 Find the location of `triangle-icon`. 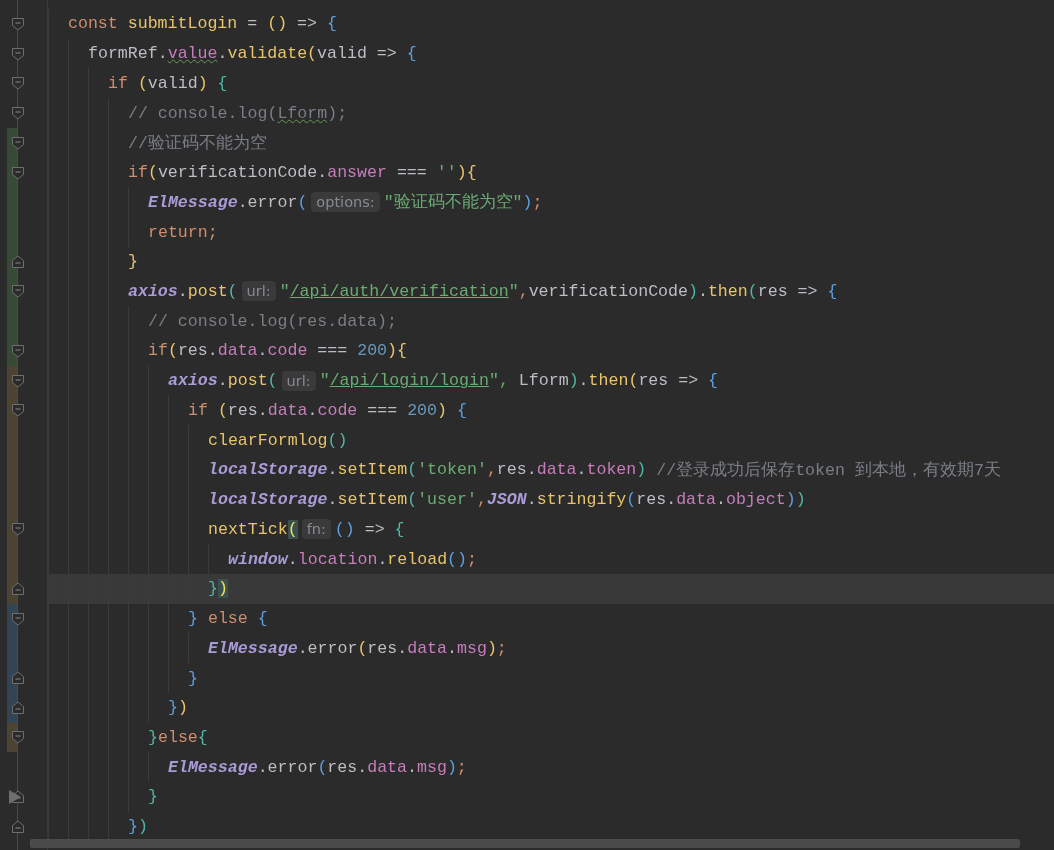

triangle-icon is located at coordinates (15, 797).